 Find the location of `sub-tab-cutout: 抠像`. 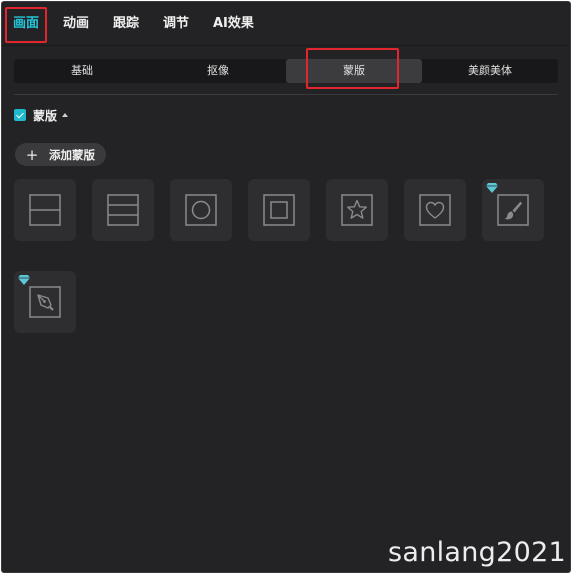

sub-tab-cutout: 抠像 is located at coordinates (218, 71).